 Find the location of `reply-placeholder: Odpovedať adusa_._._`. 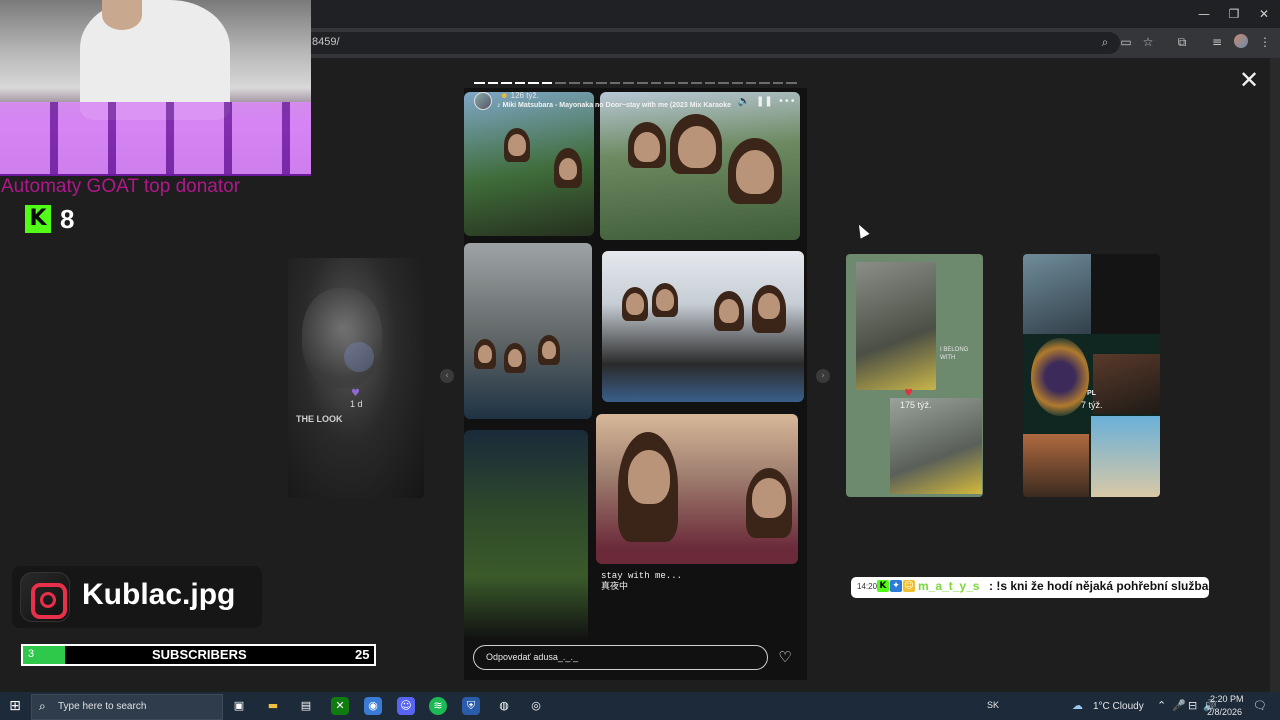

reply-placeholder: Odpovedať adusa_._._ is located at coordinates (532, 657).